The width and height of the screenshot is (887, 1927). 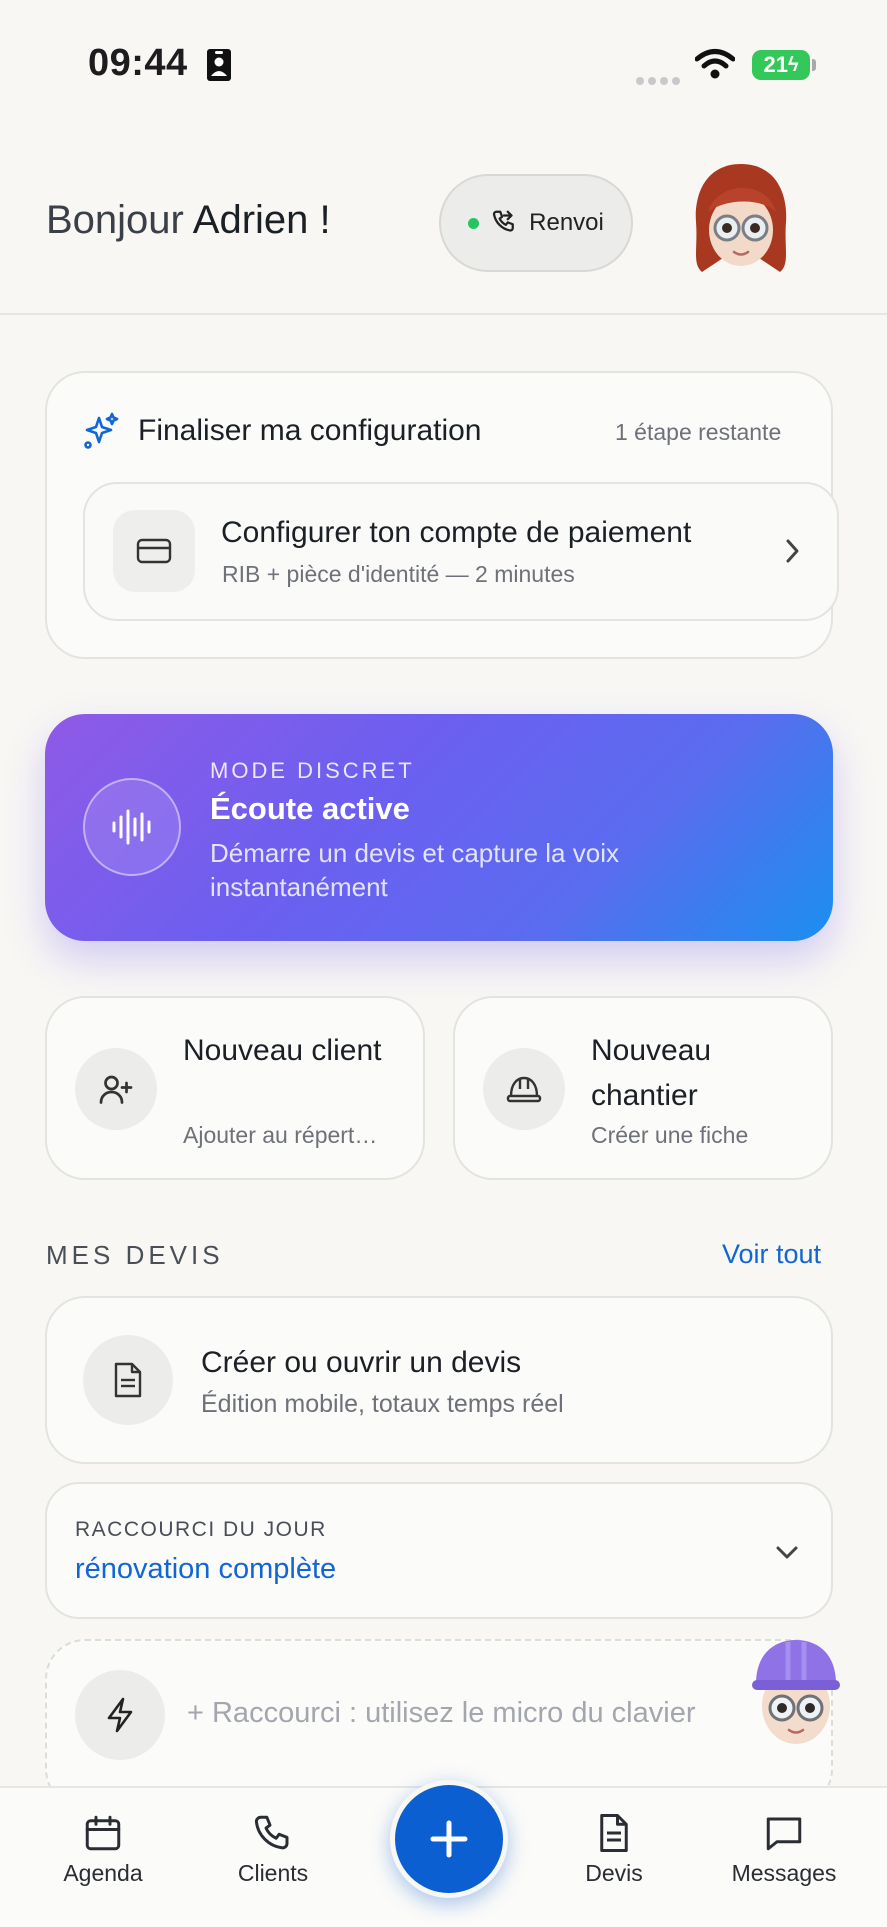 What do you see at coordinates (660, 81) in the screenshot?
I see `cellular-signal-icon` at bounding box center [660, 81].